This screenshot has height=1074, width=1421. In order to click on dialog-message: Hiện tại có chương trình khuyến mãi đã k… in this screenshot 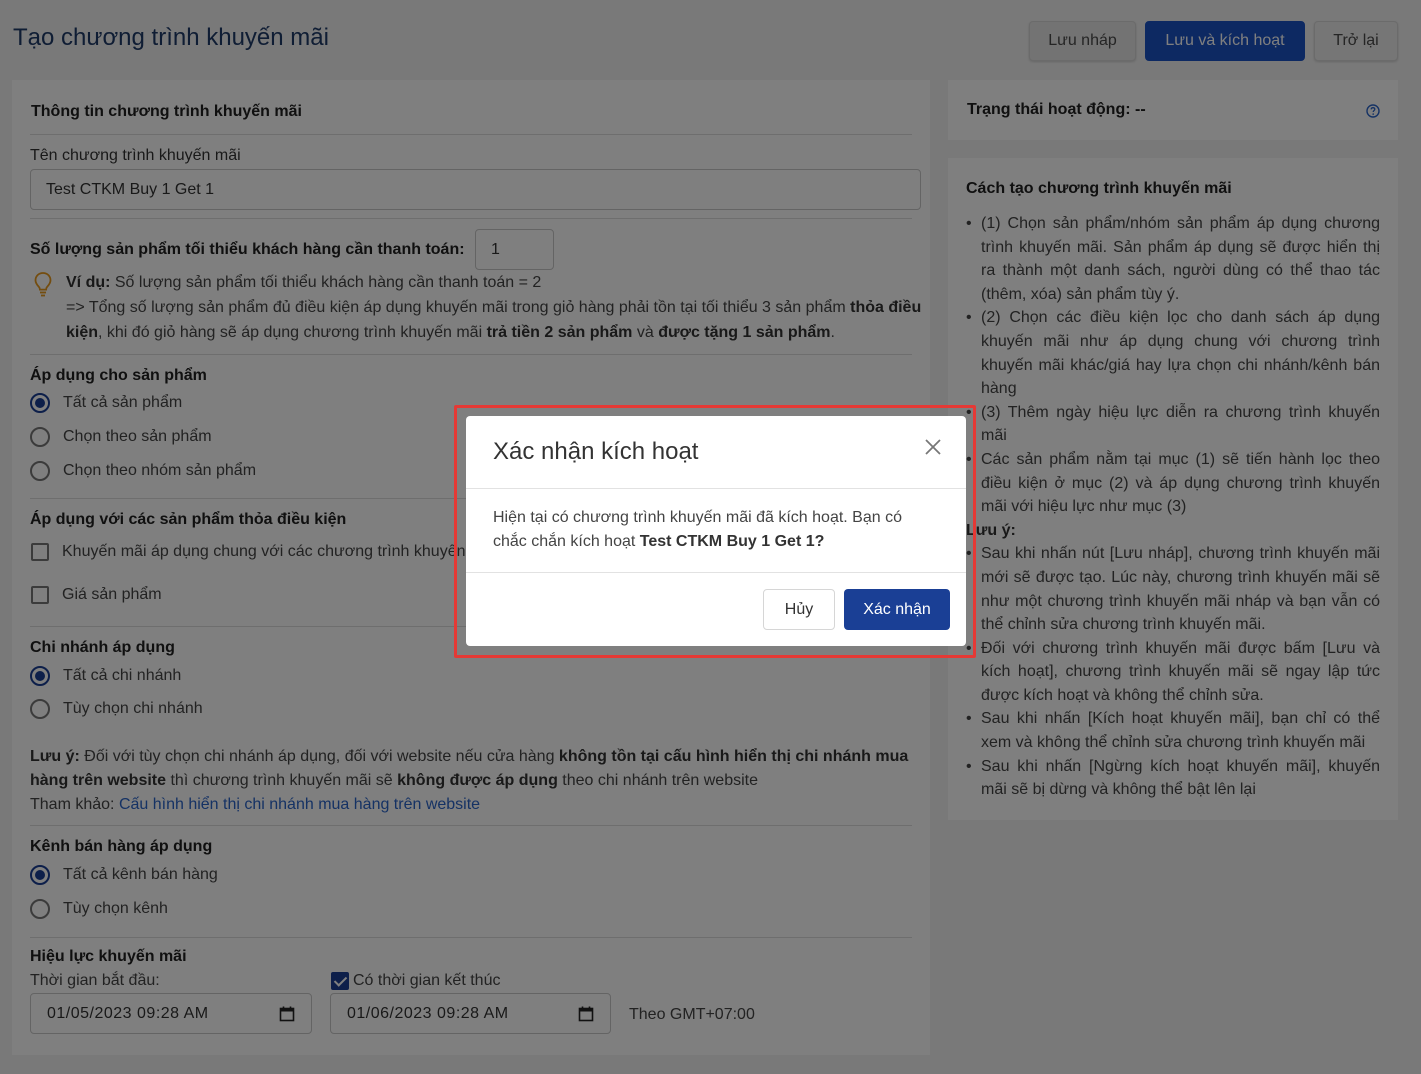, I will do `click(715, 530)`.